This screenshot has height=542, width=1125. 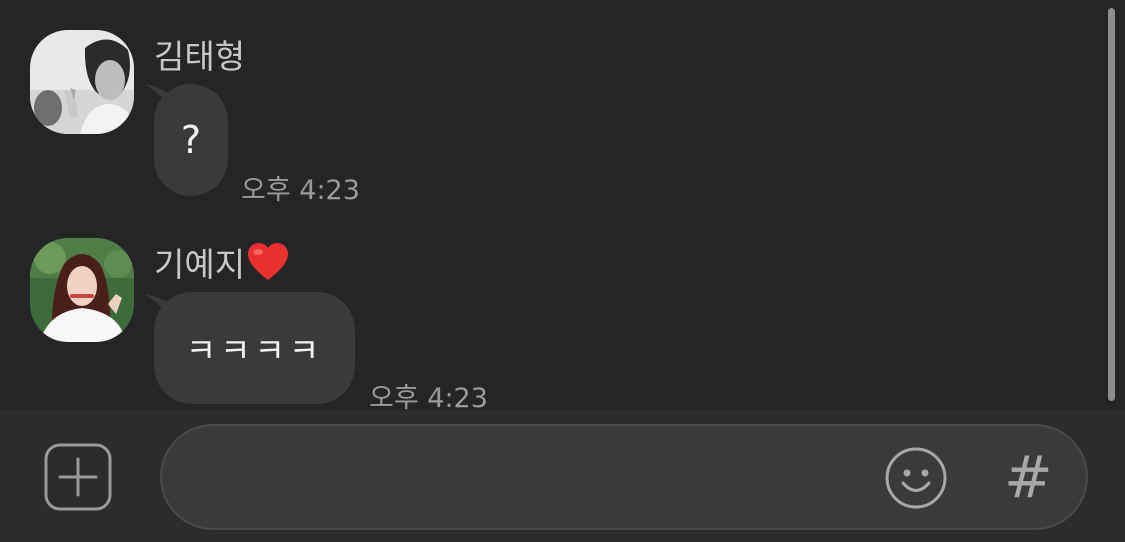 I want to click on smiley-icon, so click(x=916, y=478).